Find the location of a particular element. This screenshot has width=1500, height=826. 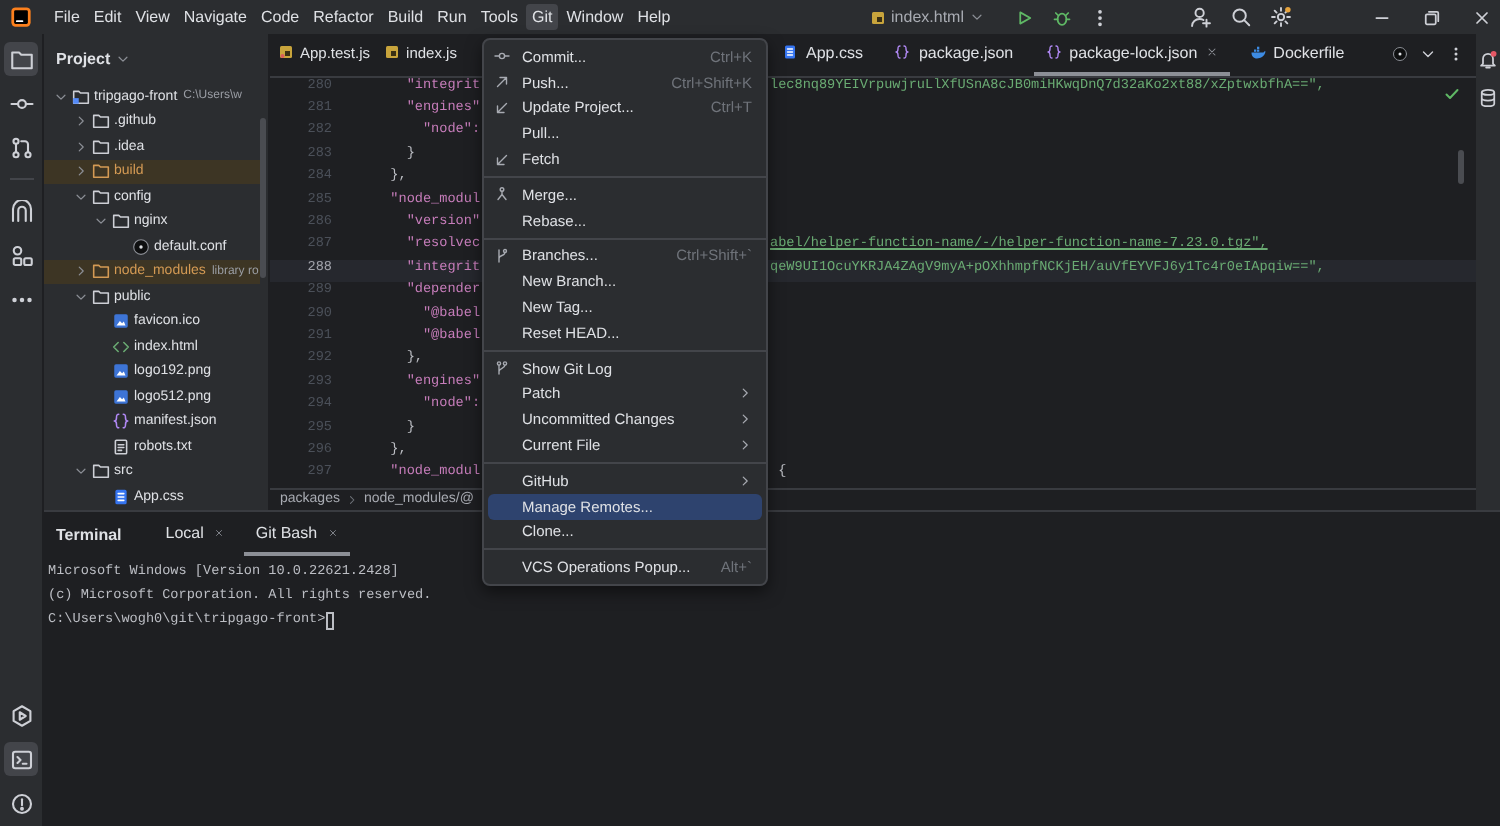

editor-tab: Dockerfile is located at coordinates (1297, 55).